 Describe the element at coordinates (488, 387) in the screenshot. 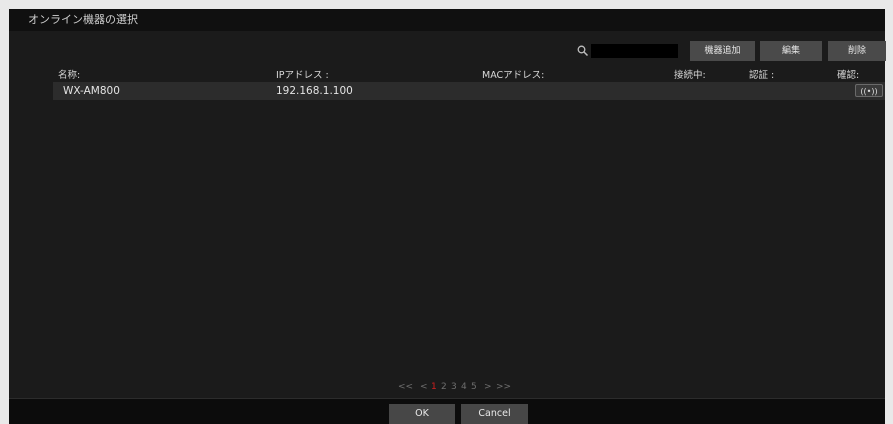

I see `pager-next: >` at that location.